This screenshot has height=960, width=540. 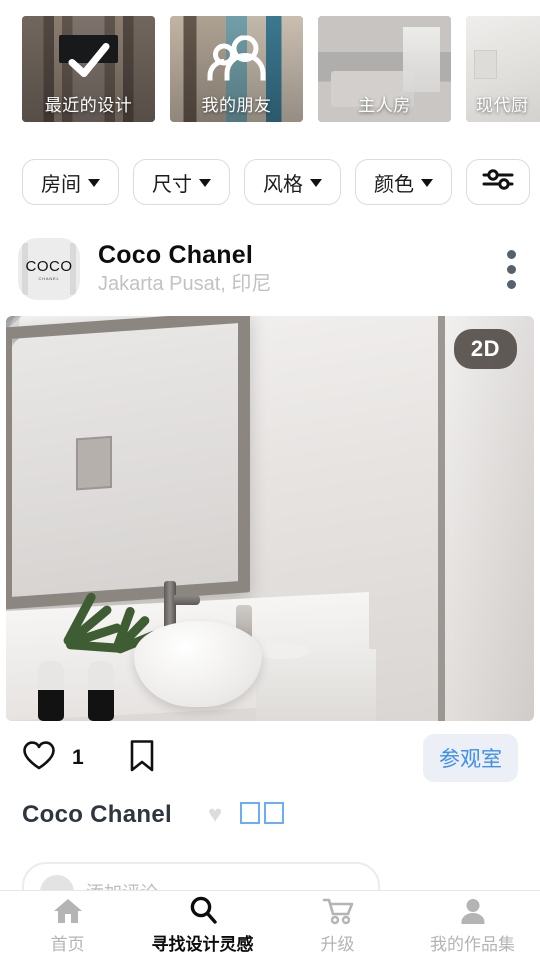 I want to click on filter-chip-label: 风格, so click(x=283, y=184).